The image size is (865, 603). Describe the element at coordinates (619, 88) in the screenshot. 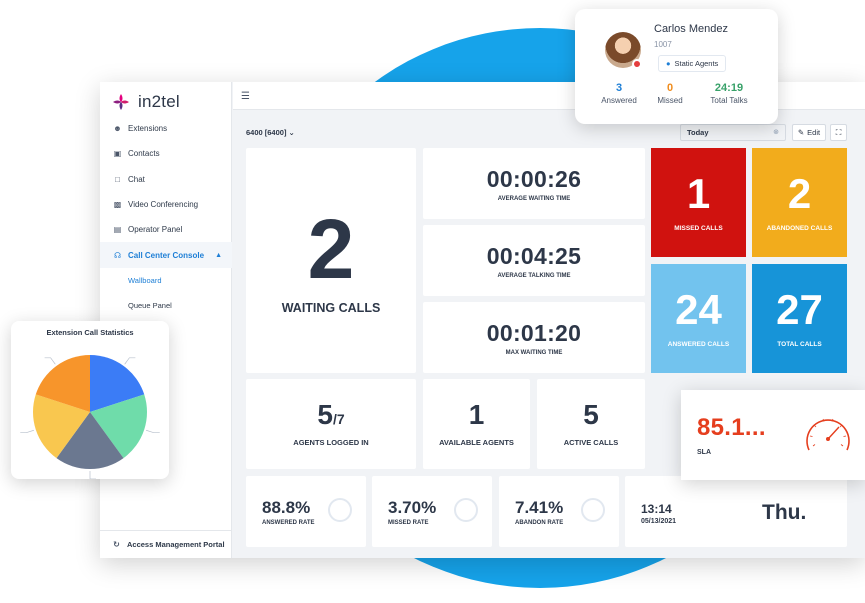

I see `agent-answered-value: 3` at that location.